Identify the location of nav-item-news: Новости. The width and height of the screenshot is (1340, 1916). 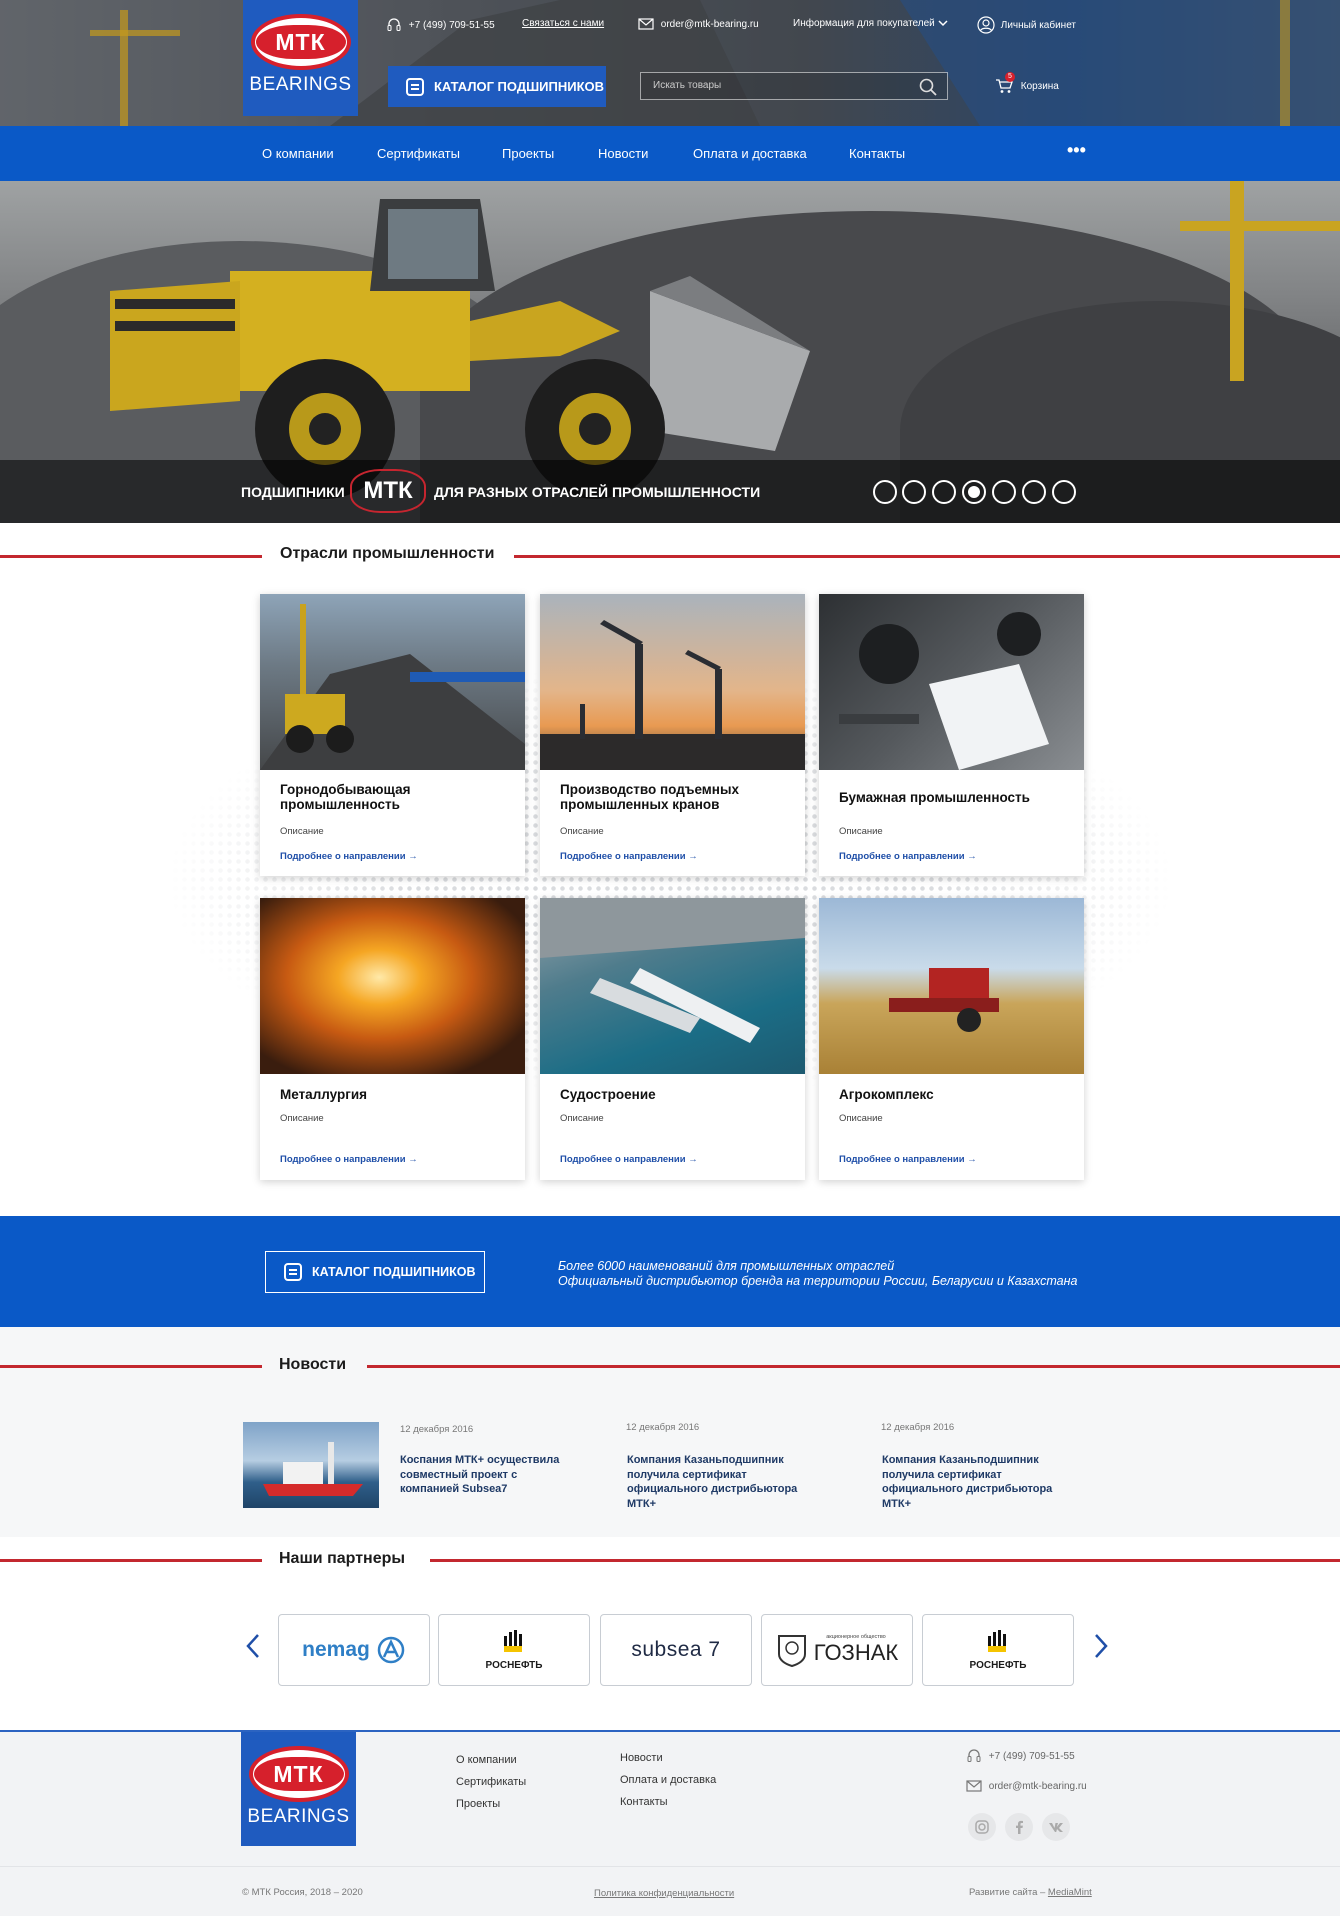
(623, 153).